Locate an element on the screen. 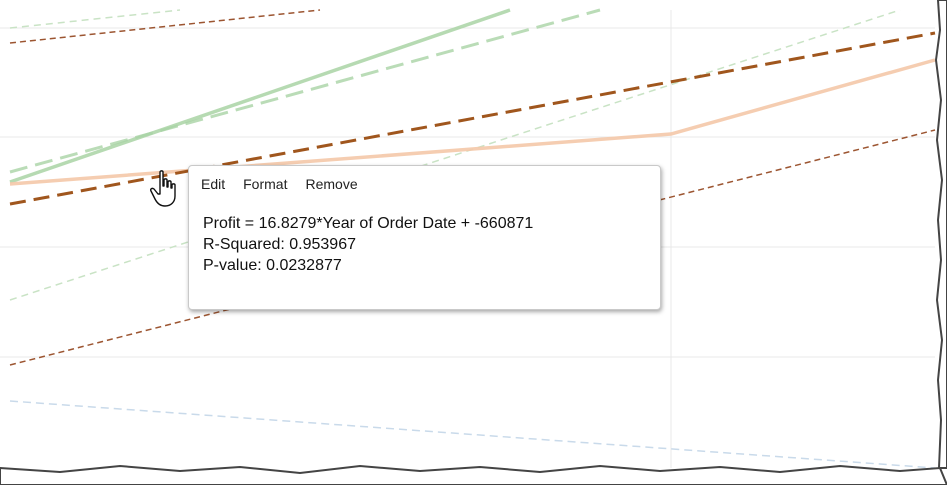  remove-menu-item: Remove is located at coordinates (331, 184).